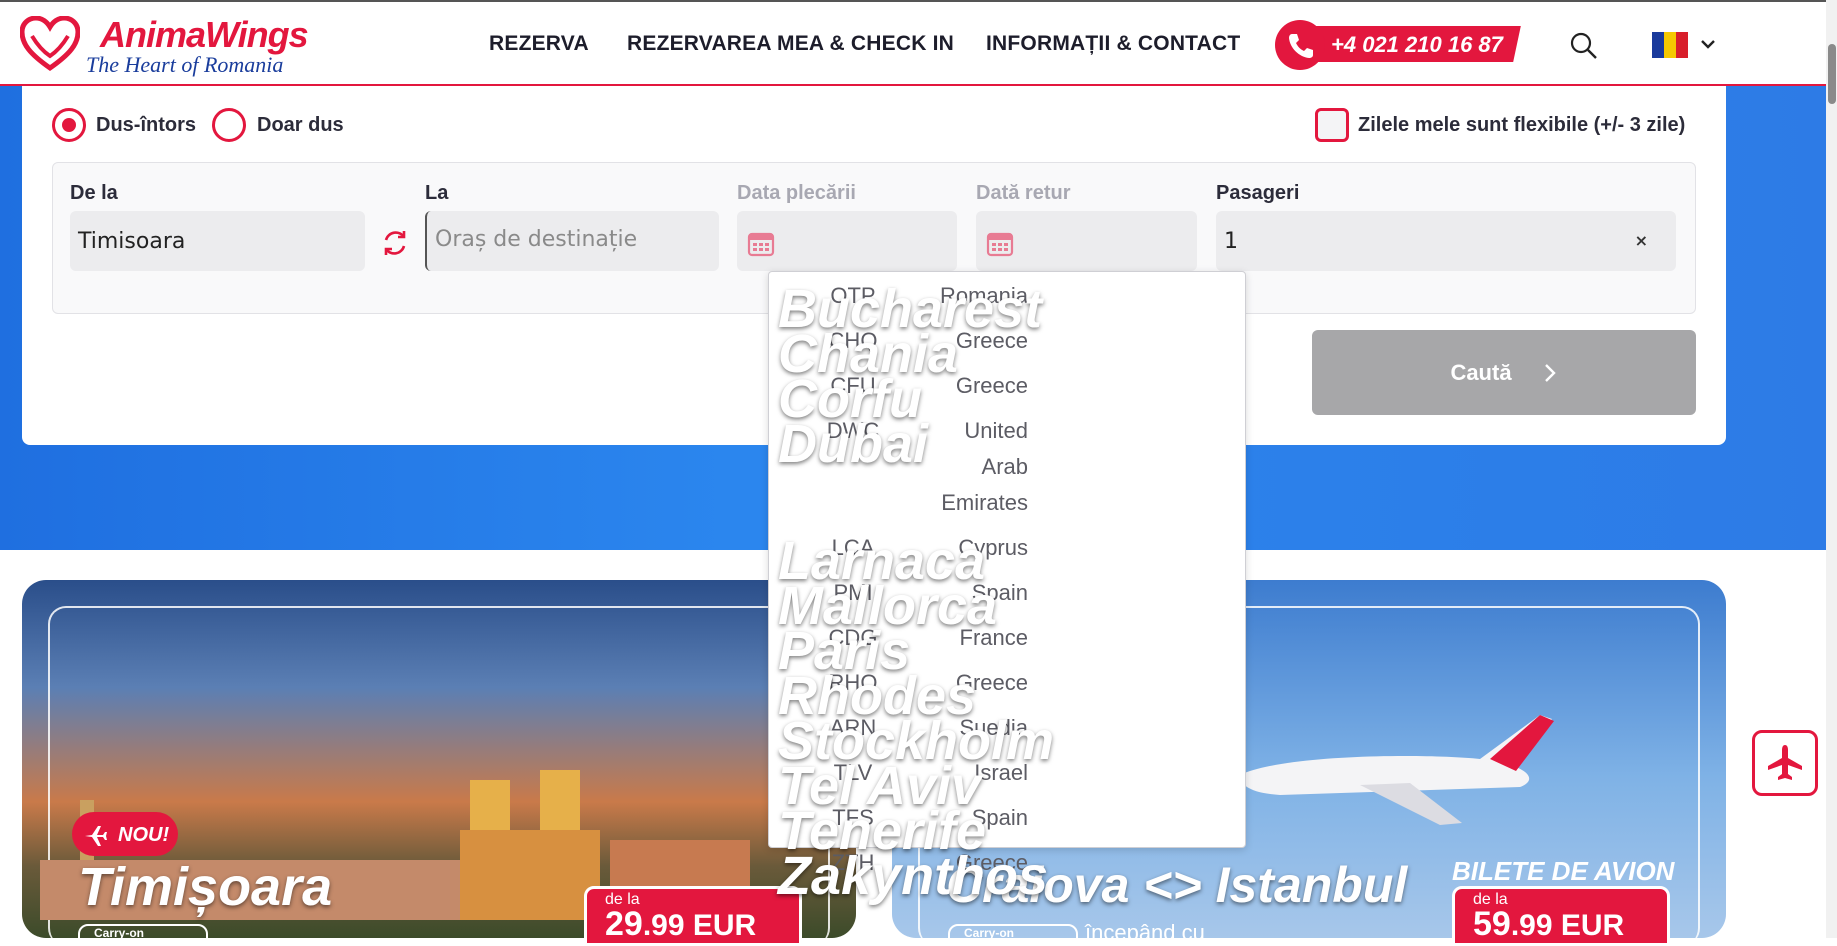  What do you see at coordinates (146, 125) in the screenshot?
I see `radio-round-trip-label: Dus-întors` at bounding box center [146, 125].